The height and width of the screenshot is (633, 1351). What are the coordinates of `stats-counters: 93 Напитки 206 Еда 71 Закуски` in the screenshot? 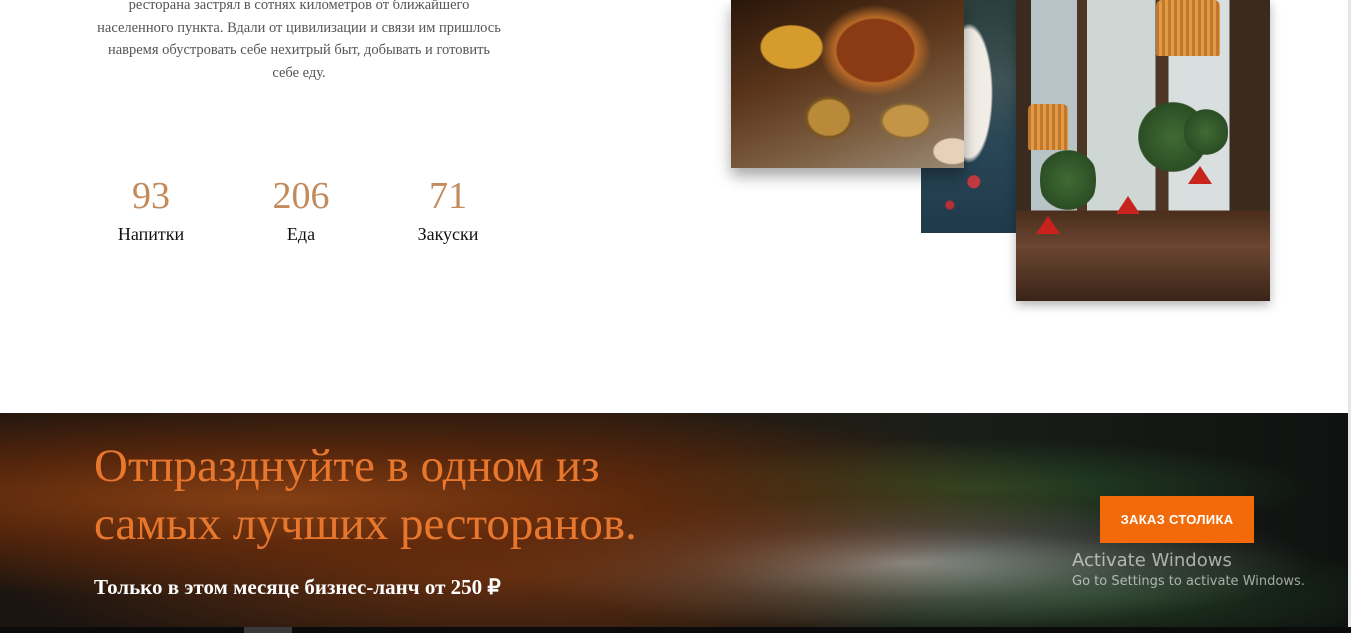 It's located at (300, 217).